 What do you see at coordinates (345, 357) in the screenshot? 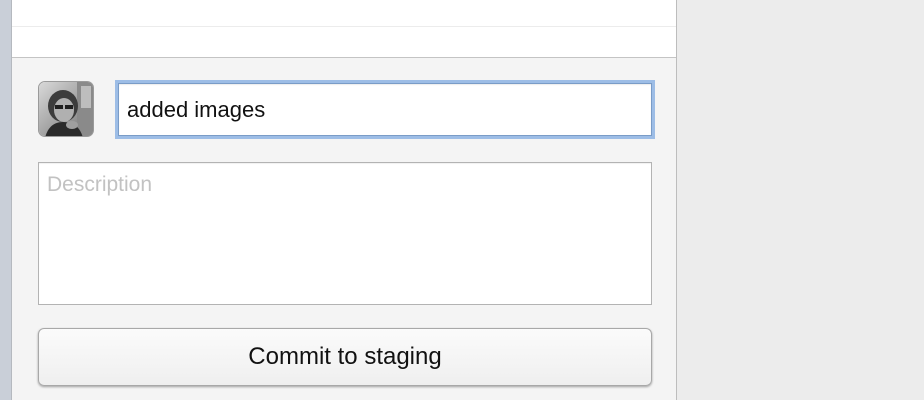
I see `commit-button: Commit to staging` at bounding box center [345, 357].